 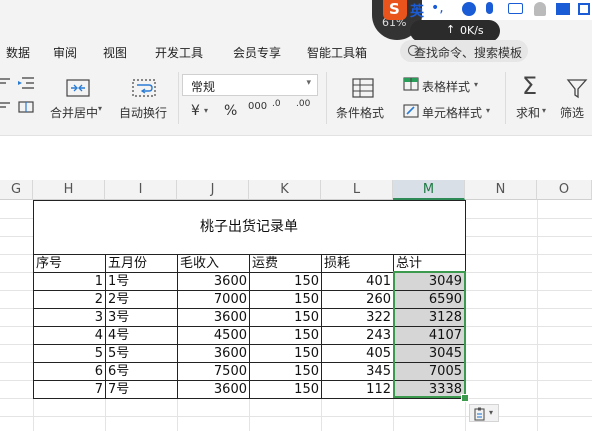 I want to click on fill-handle, so click(x=465, y=398).